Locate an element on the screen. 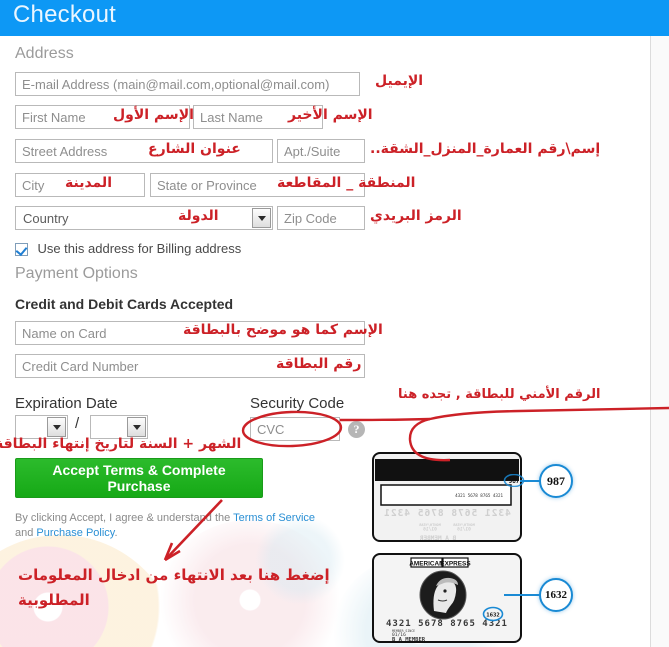 Image resolution: width=669 pixels, height=647 pixels. security-code-label: Security Code is located at coordinates (297, 403).